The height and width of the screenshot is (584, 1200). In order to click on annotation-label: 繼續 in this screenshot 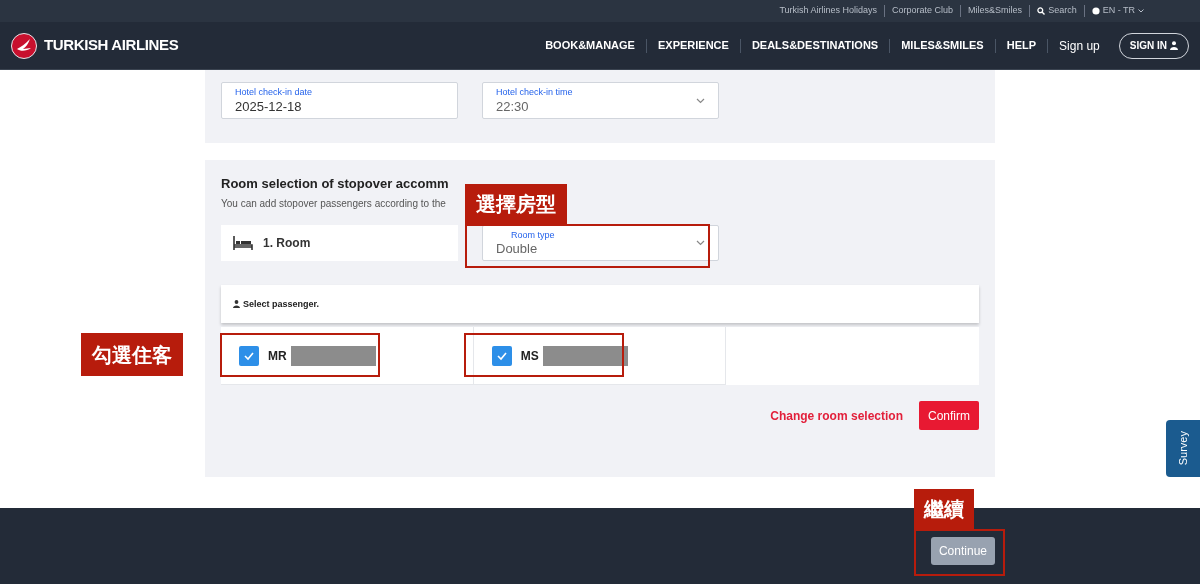, I will do `click(944, 509)`.